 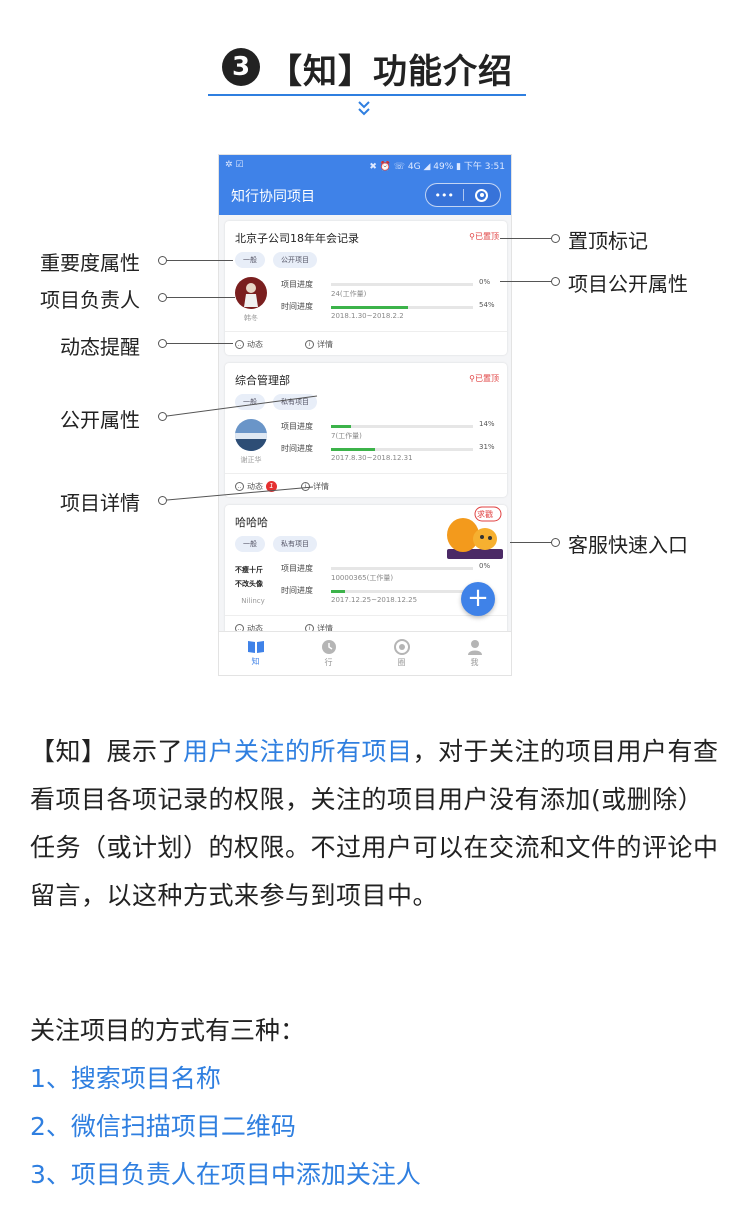 I want to click on callout-dynamic: 动态提醒, so click(x=100, y=347).